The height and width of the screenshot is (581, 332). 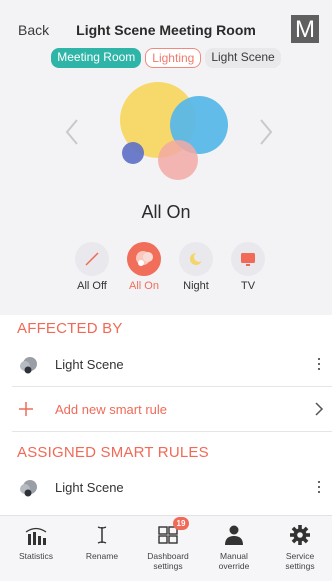 I want to click on service-settings-button: Service settings, so click(x=300, y=547).